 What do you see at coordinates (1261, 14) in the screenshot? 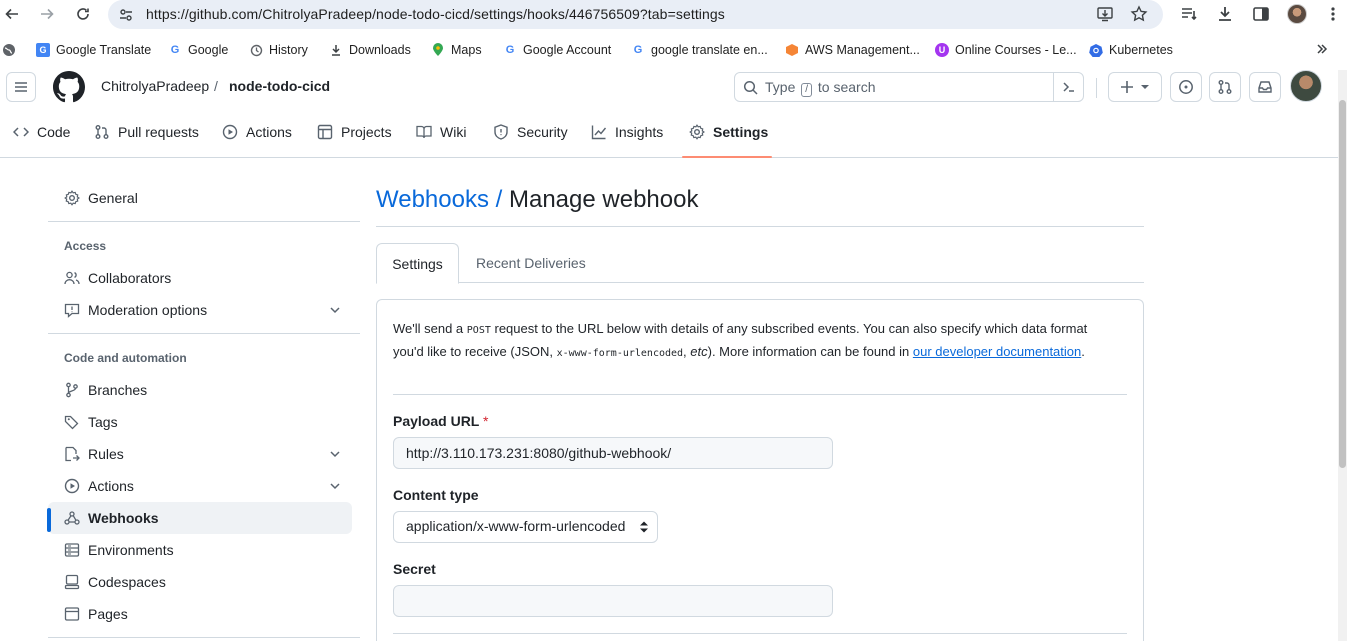
I see `side-panel-icon` at bounding box center [1261, 14].